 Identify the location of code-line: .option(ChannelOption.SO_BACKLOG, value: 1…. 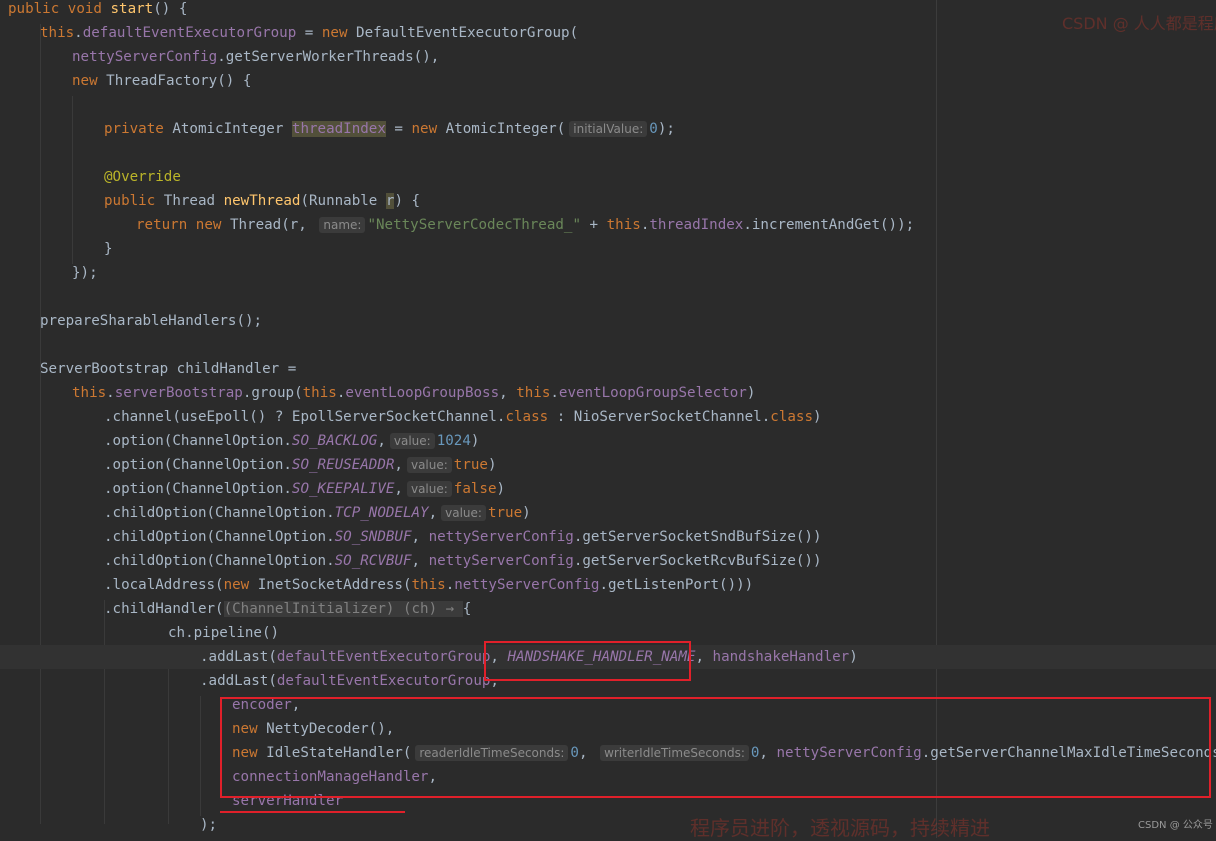
(291, 441).